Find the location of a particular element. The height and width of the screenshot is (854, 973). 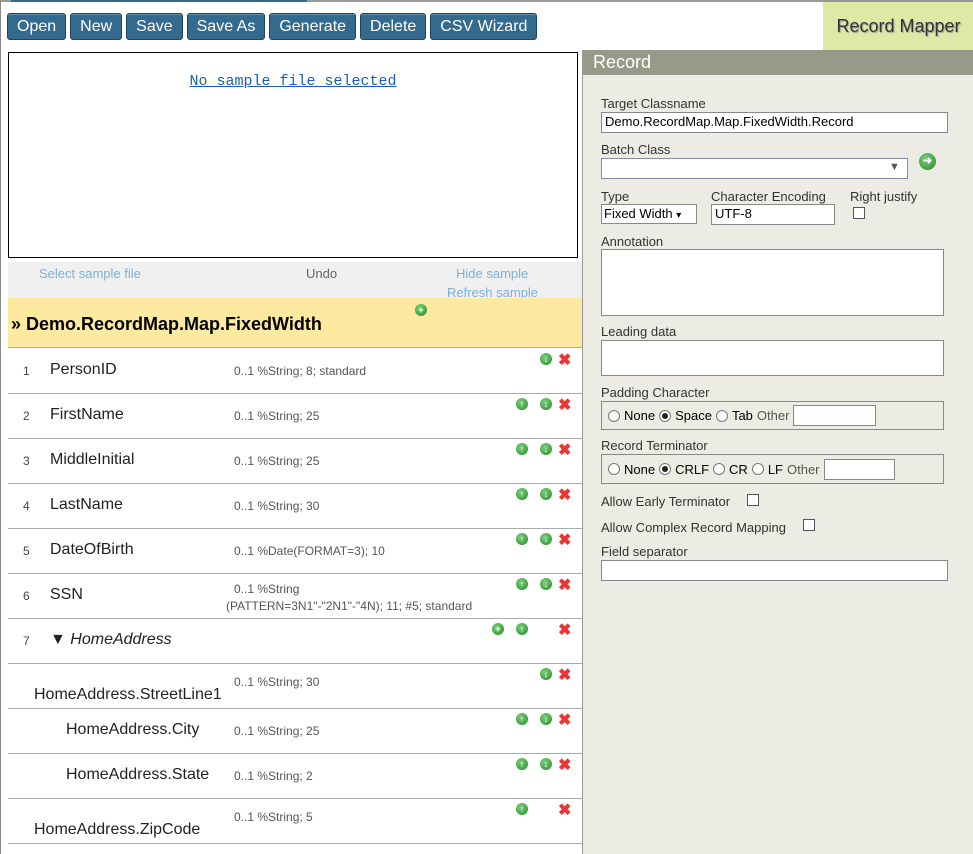

field-name: DateOfBirth is located at coordinates (92, 550).